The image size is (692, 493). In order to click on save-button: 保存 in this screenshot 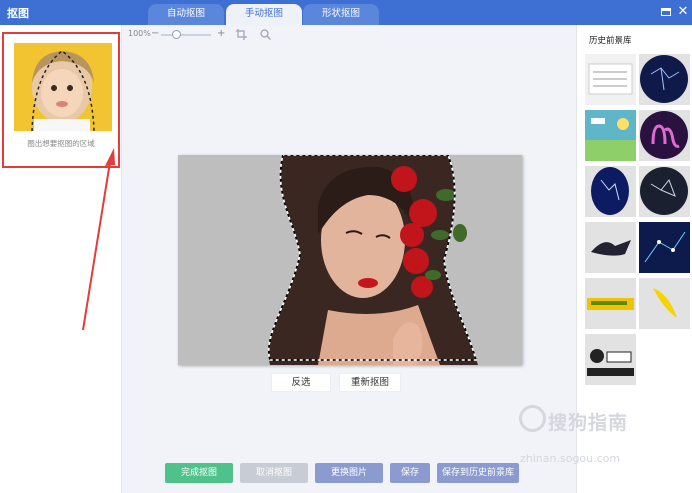, I will do `click(410, 473)`.